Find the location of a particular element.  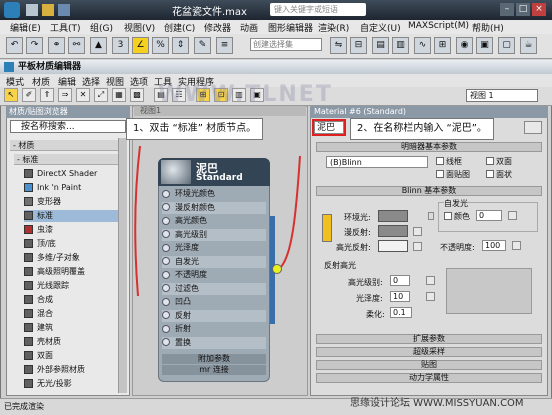

graphite-icon: ▥ is located at coordinates (400, 45).